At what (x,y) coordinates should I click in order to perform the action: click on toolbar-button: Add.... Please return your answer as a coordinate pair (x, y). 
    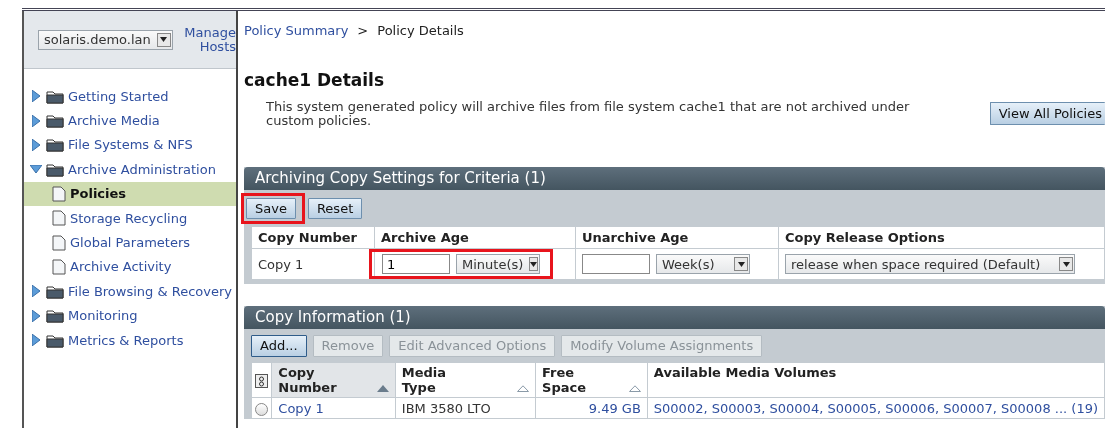
    Looking at the image, I should click on (279, 345).